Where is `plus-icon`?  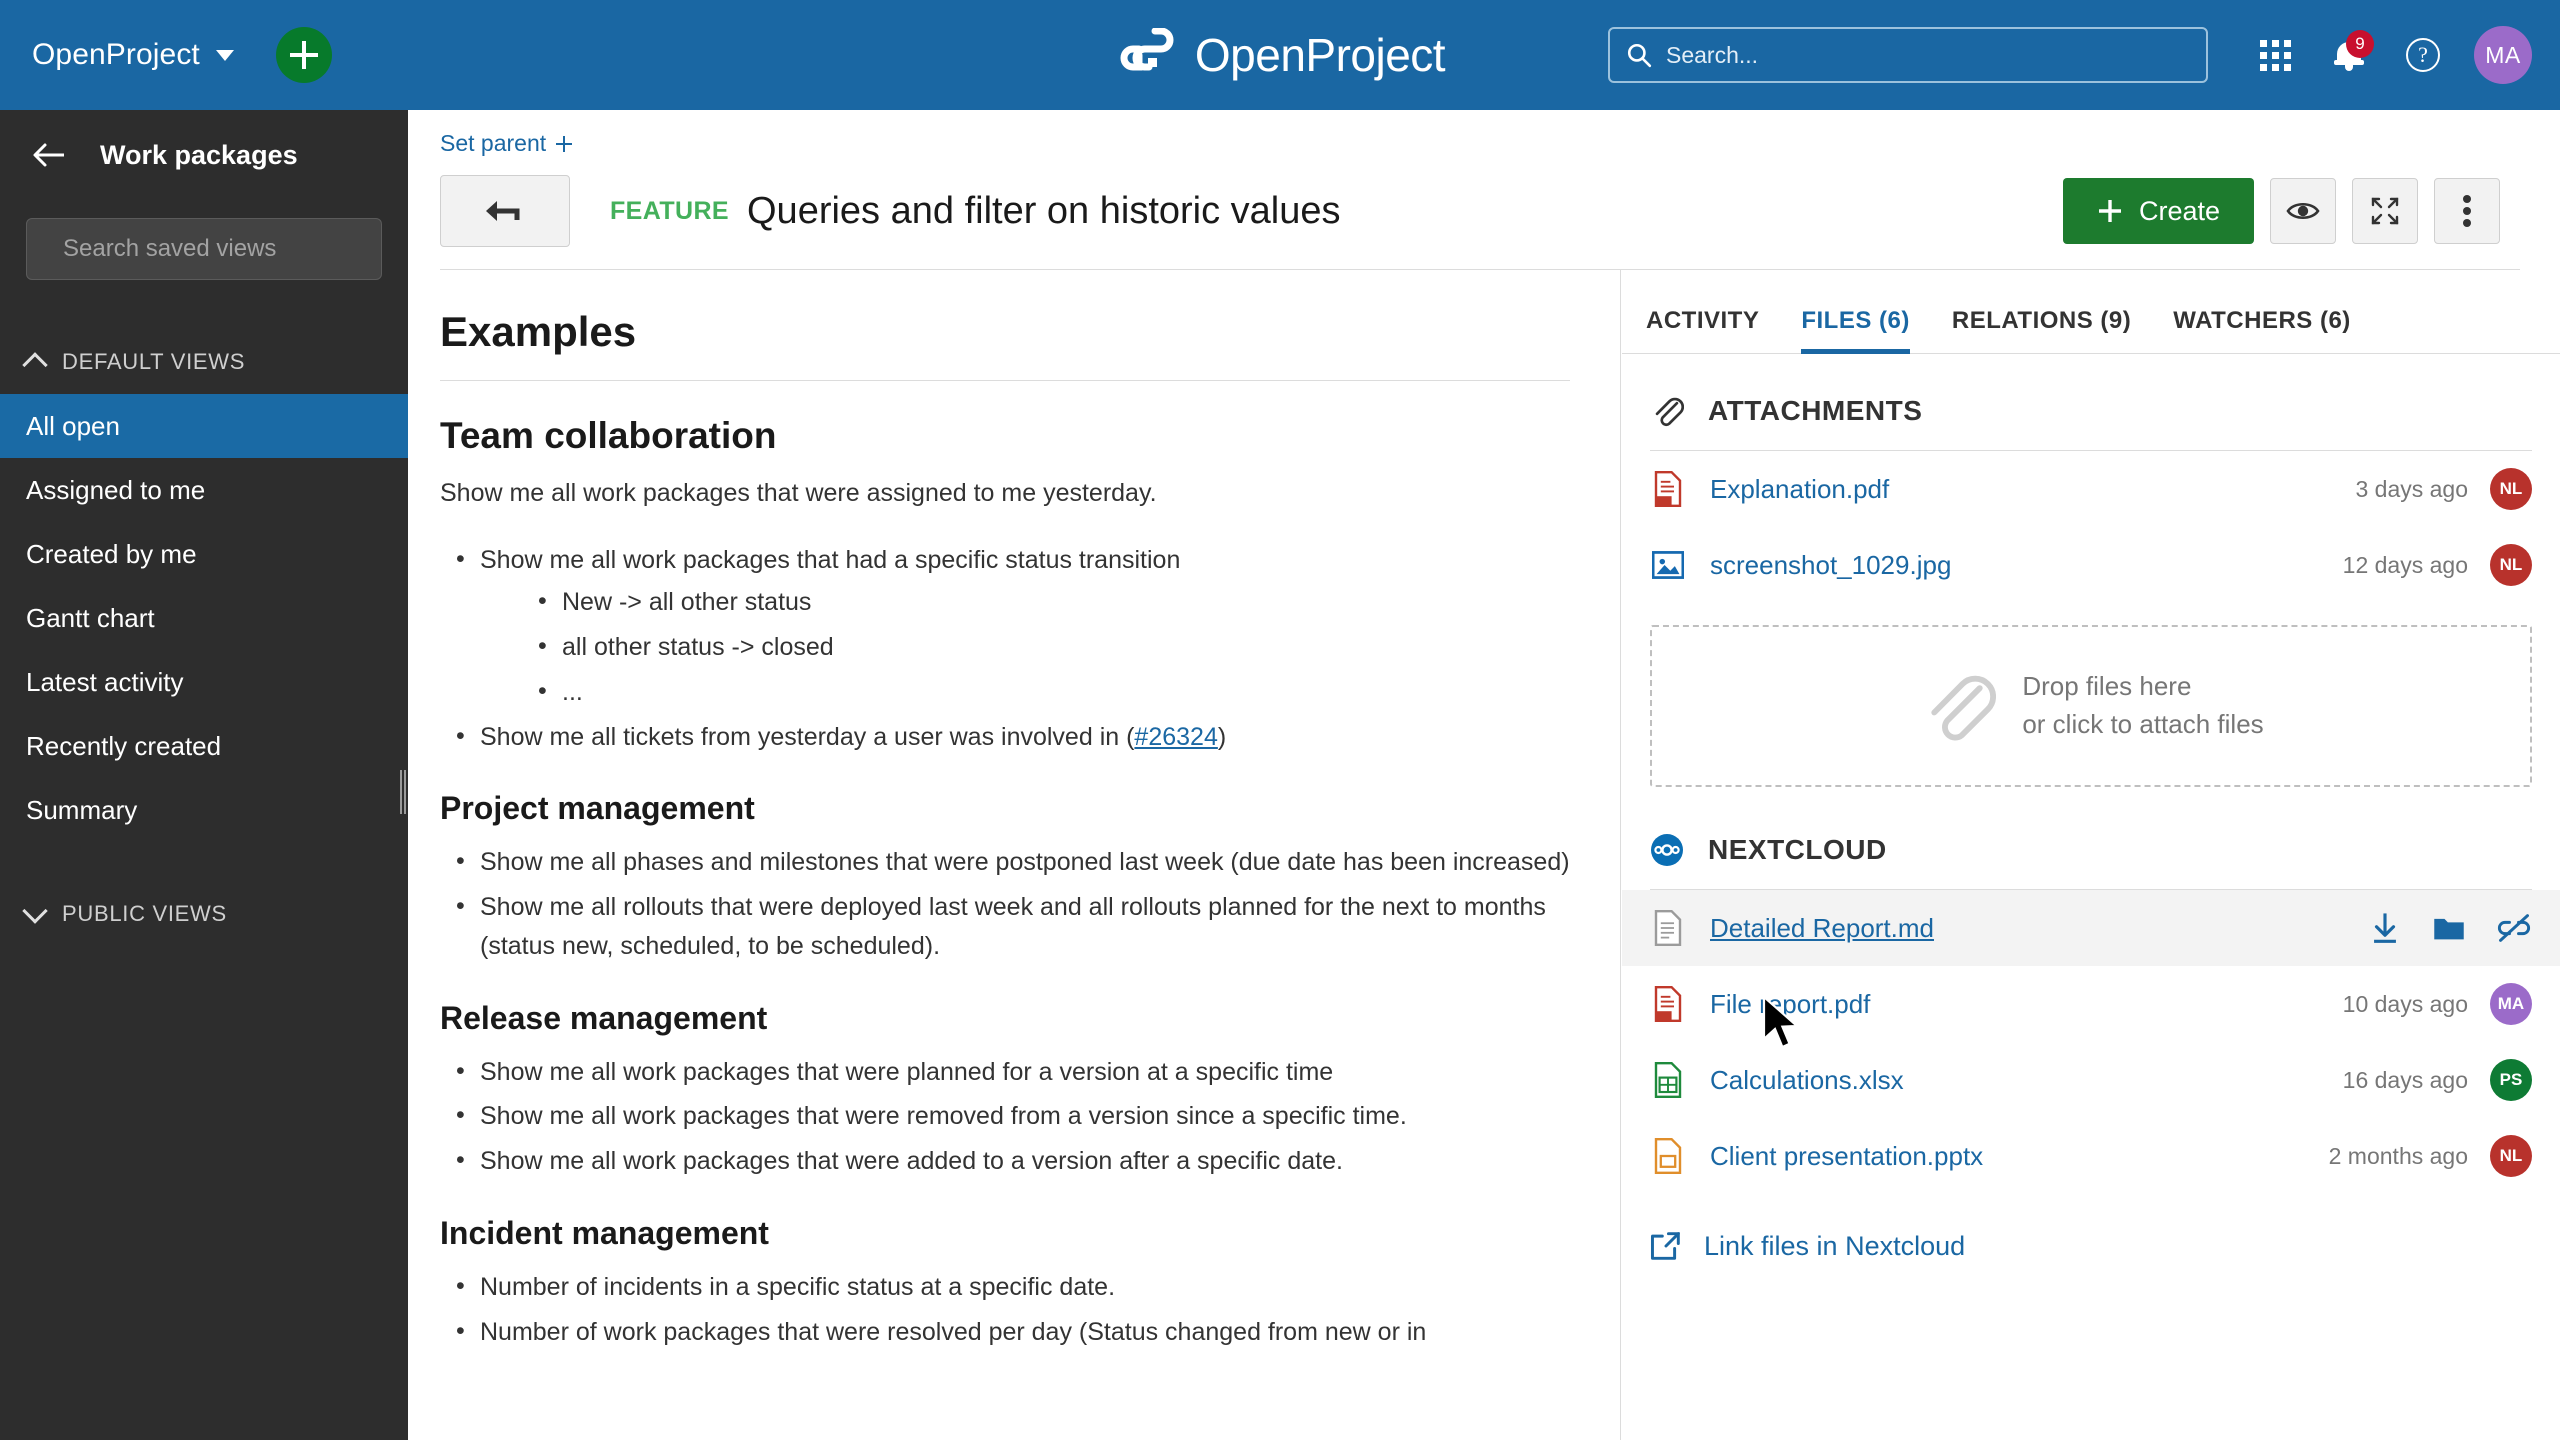 plus-icon is located at coordinates (2109, 211).